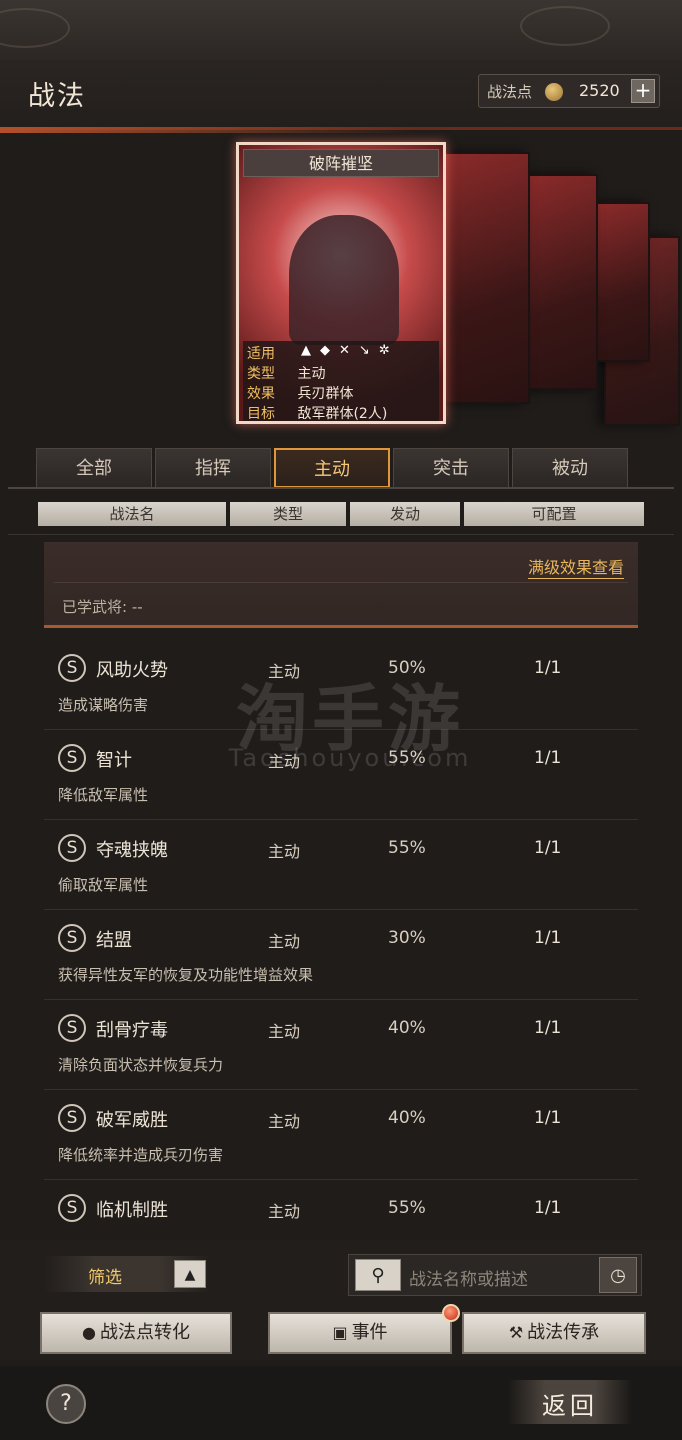 The width and height of the screenshot is (682, 1440). I want to click on footer: ? 返回, so click(341, 1403).